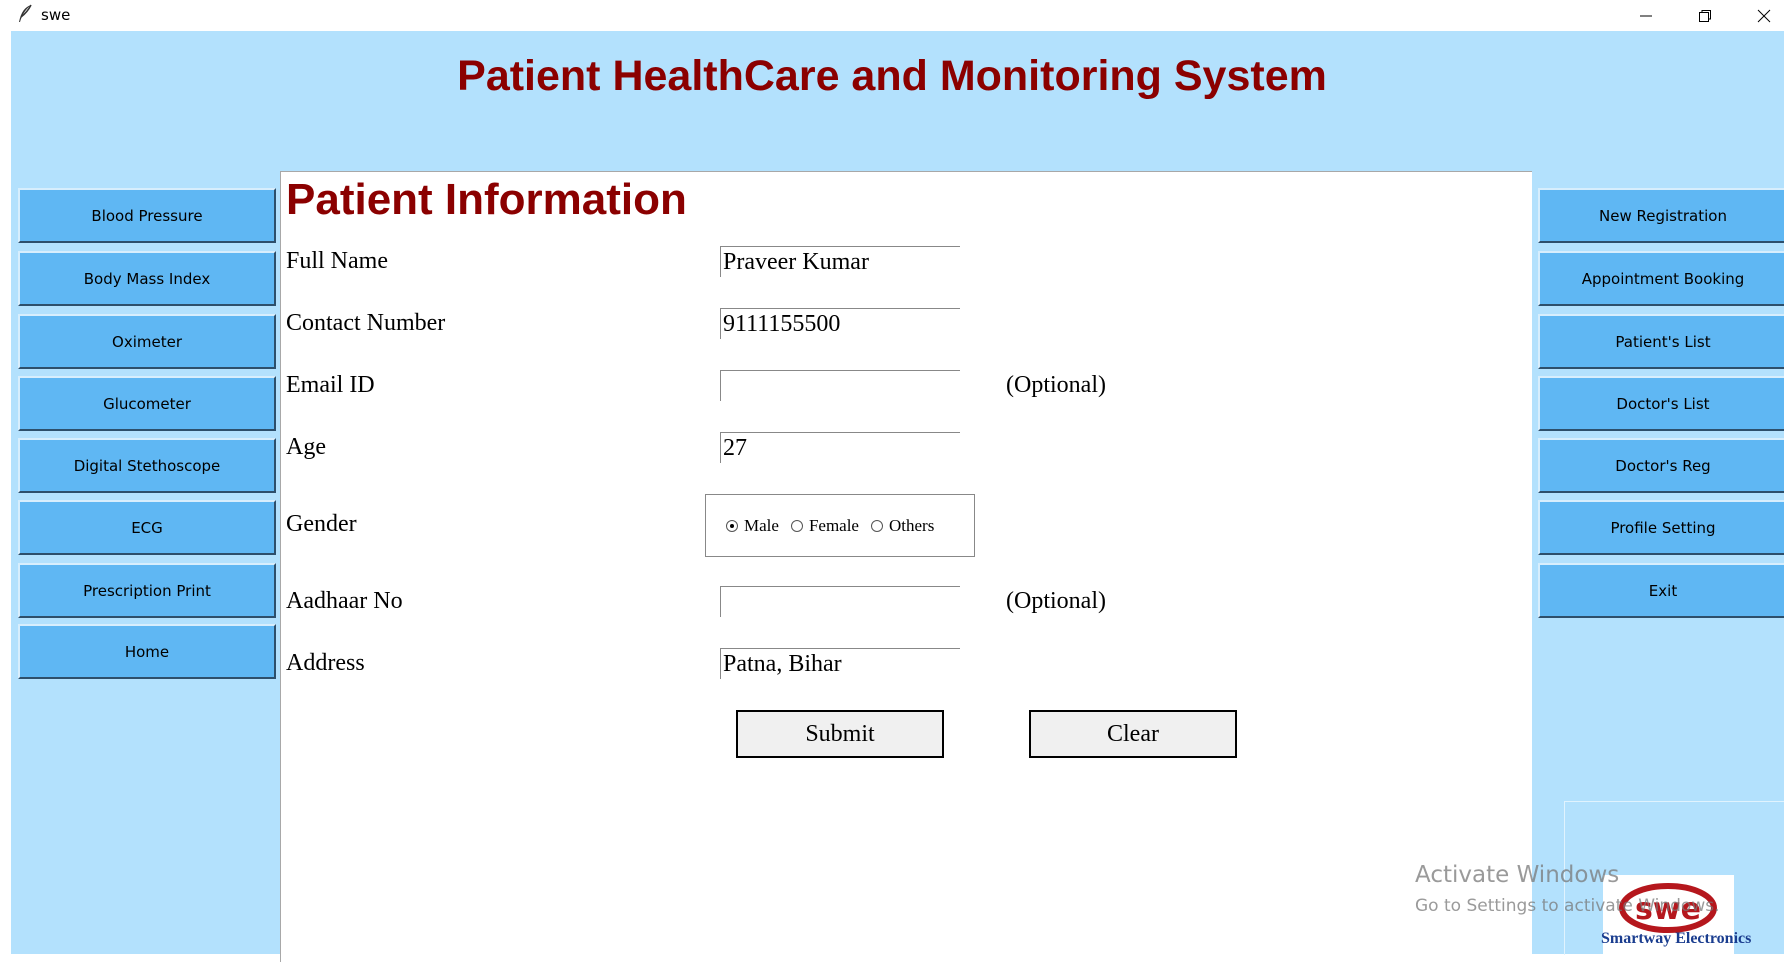  I want to click on full-name-label: Full Name, so click(337, 261).